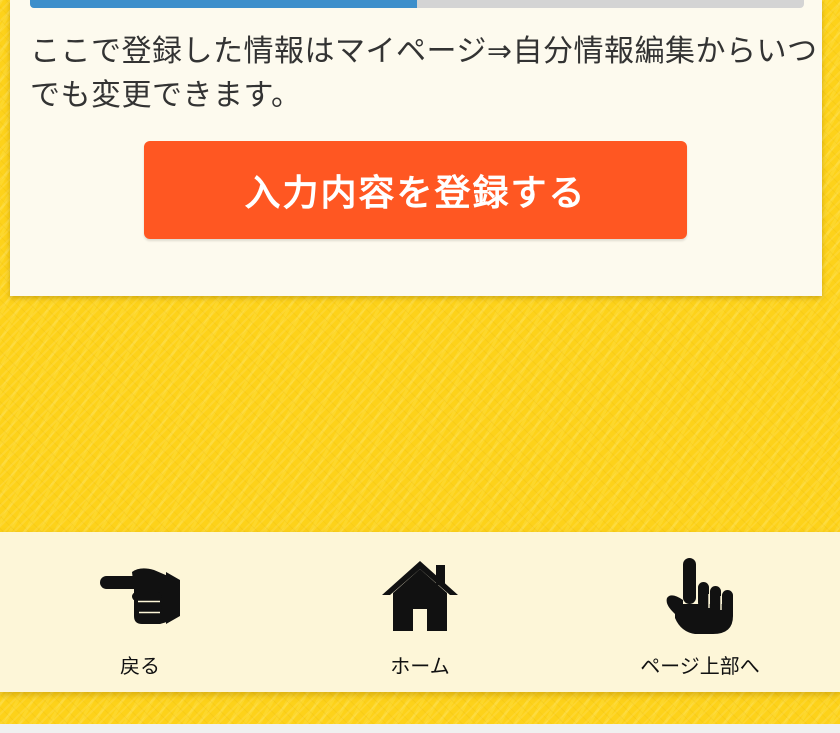 The image size is (840, 733). I want to click on pointing-up-hand-icon, so click(700, 596).